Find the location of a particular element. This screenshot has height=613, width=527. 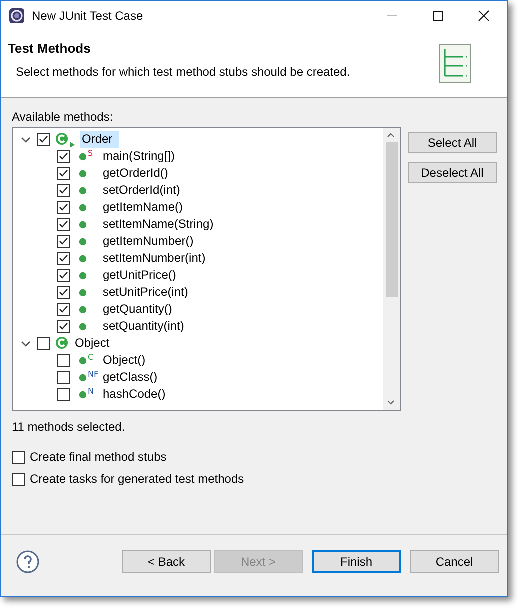

help-icon is located at coordinates (28, 562).